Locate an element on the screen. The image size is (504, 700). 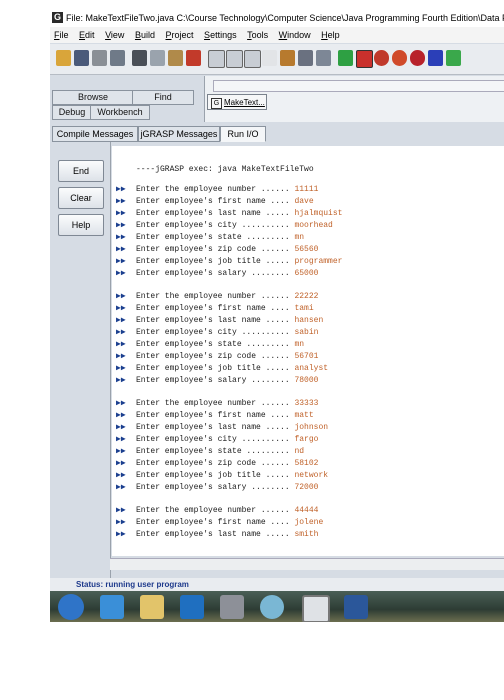
input-value: moorhead is located at coordinates (313, 225).